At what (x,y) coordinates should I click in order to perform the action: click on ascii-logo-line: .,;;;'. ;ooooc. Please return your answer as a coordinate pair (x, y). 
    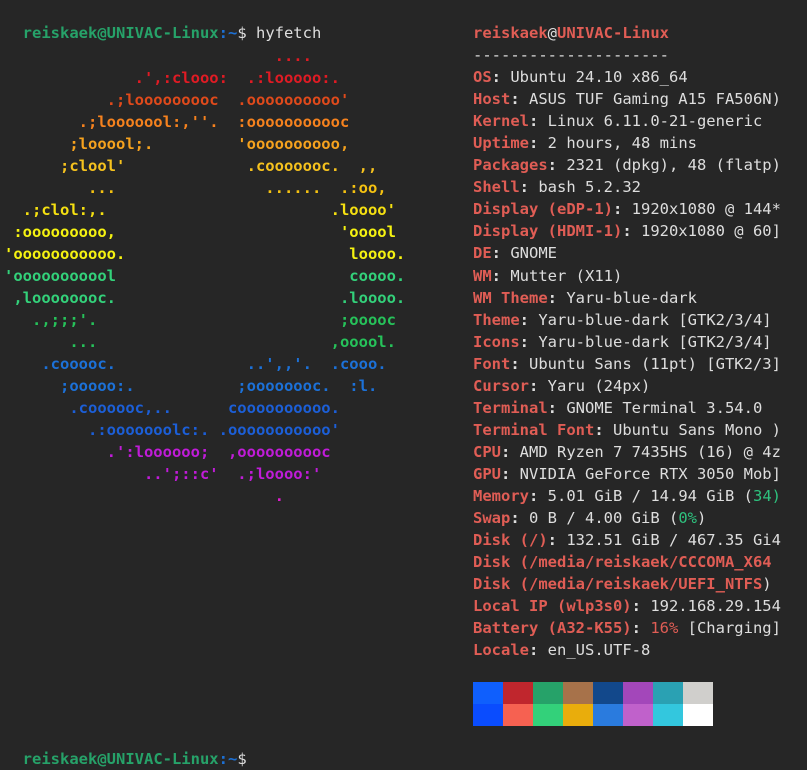
    Looking at the image, I should click on (200, 320).